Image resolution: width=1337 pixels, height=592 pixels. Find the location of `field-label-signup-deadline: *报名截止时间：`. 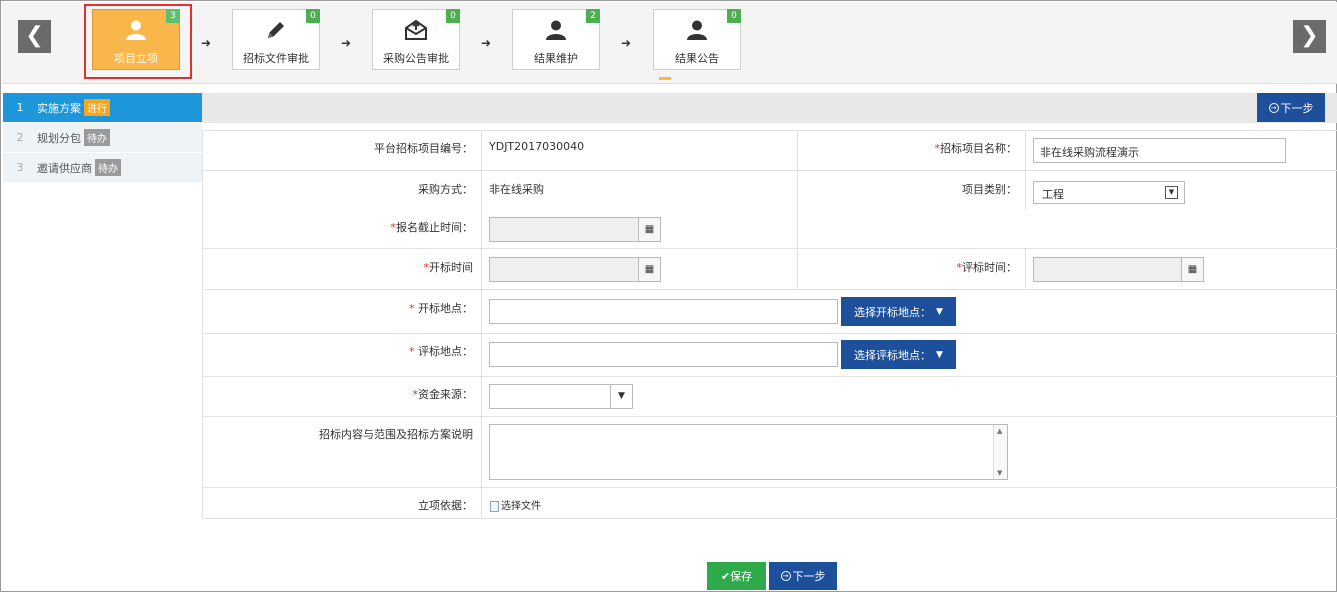

field-label-signup-deadline: *报名截止时间： is located at coordinates (432, 227).